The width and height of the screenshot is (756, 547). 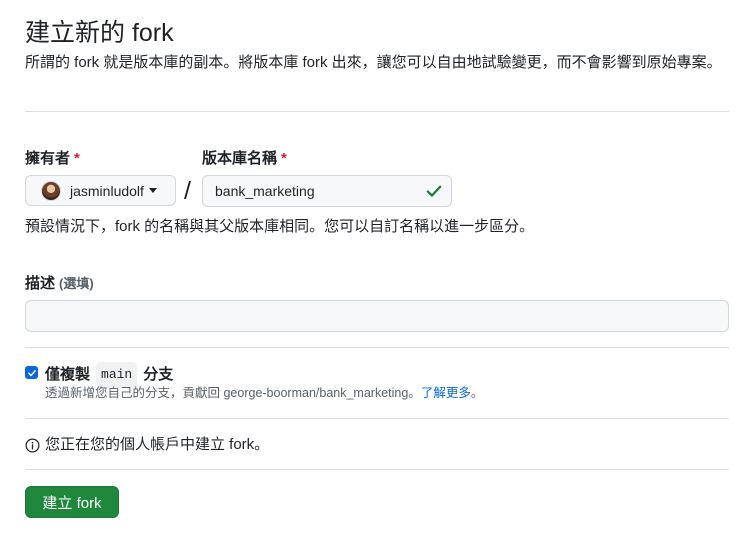 What do you see at coordinates (280, 226) in the screenshot?
I see `repo-name-hint: 預設情況下，fork 的名稱與其父版本庫相同。您可以自訂名稱以進一步區分。` at bounding box center [280, 226].